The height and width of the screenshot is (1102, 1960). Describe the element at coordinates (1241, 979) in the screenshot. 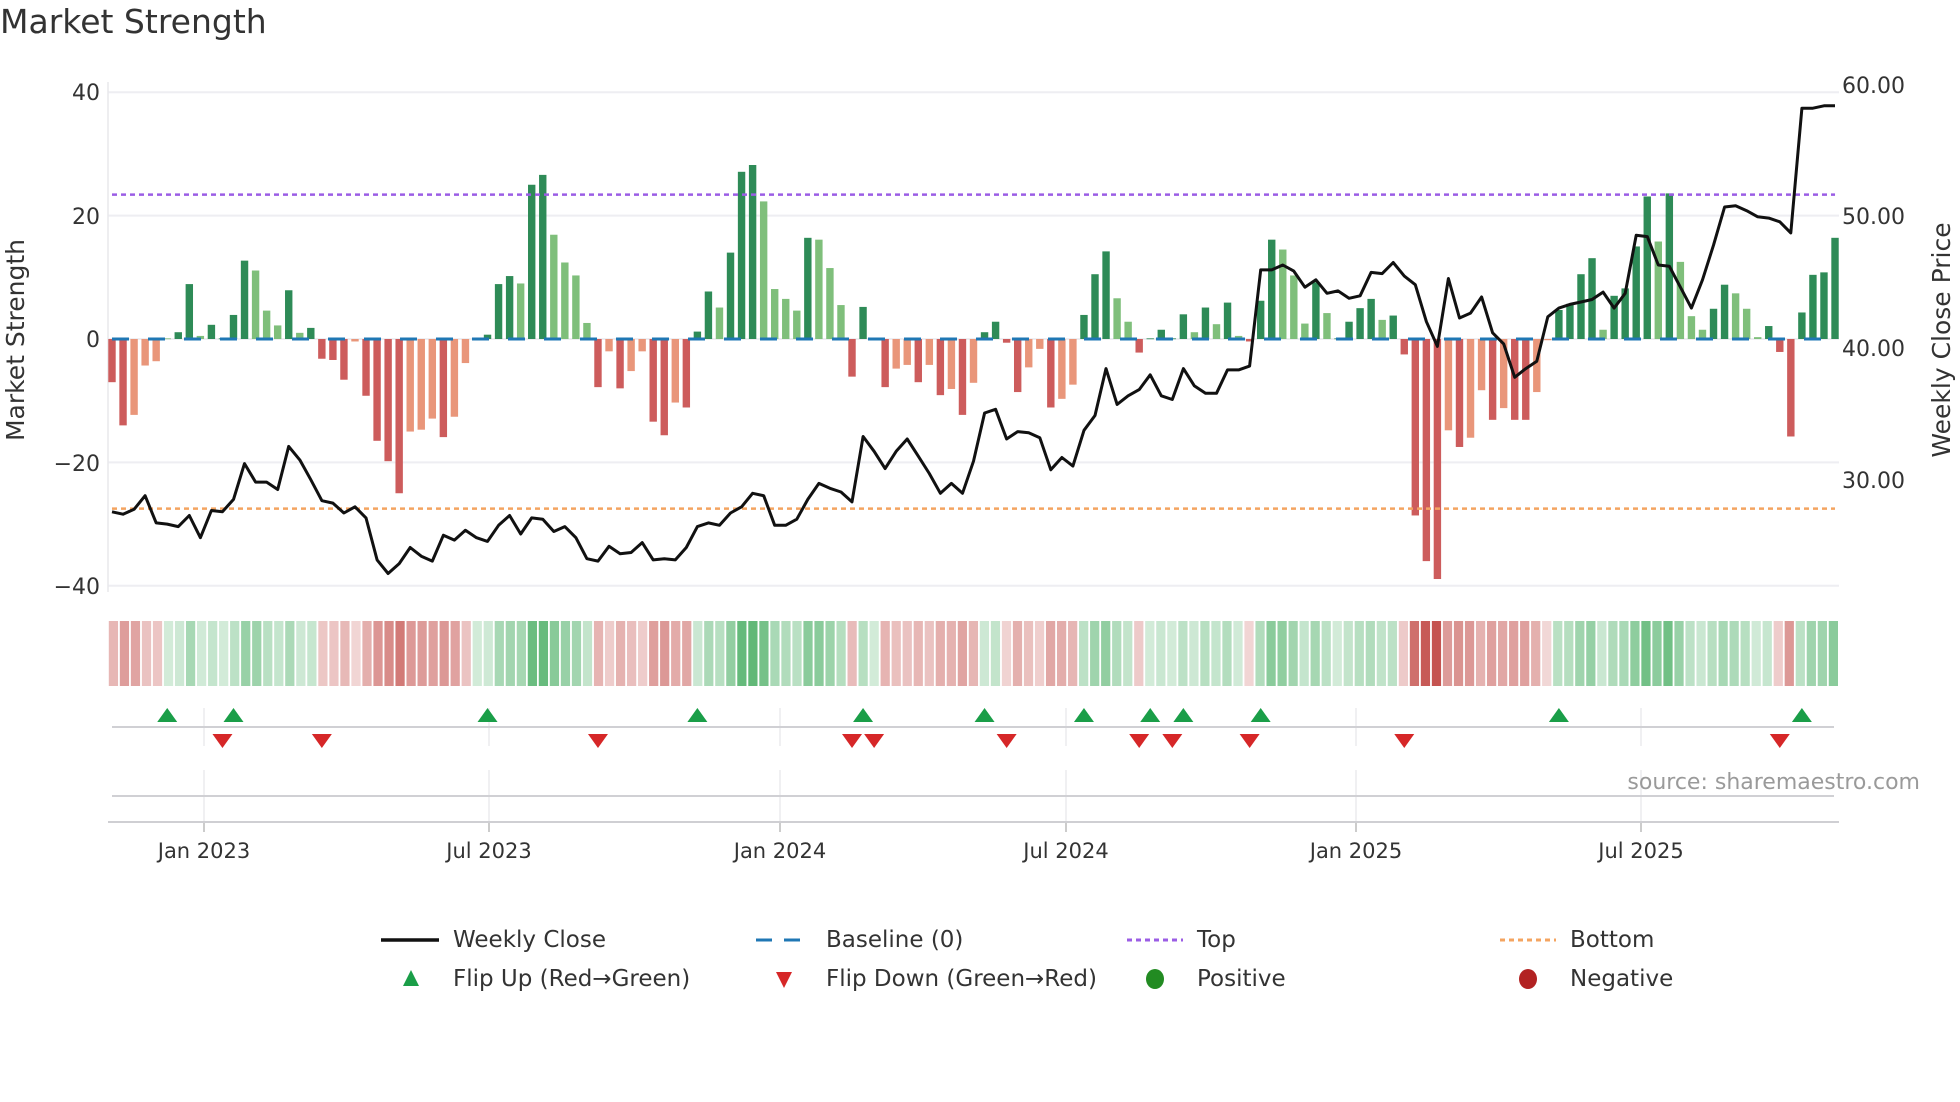

I see `legend-label: Positive` at that location.